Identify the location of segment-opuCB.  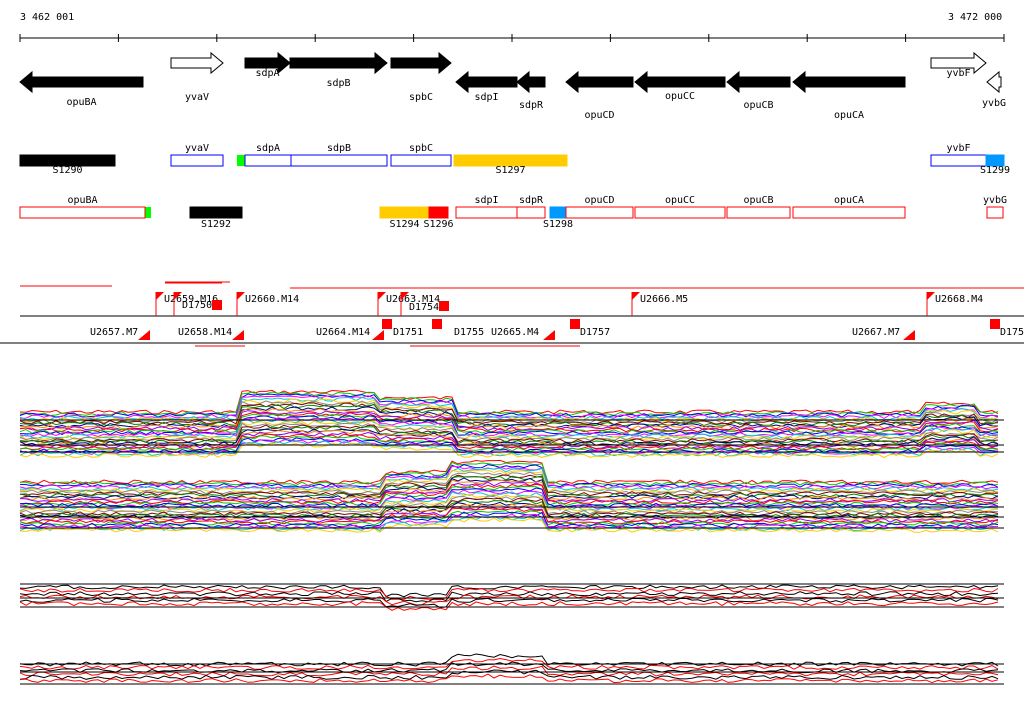
(758, 212).